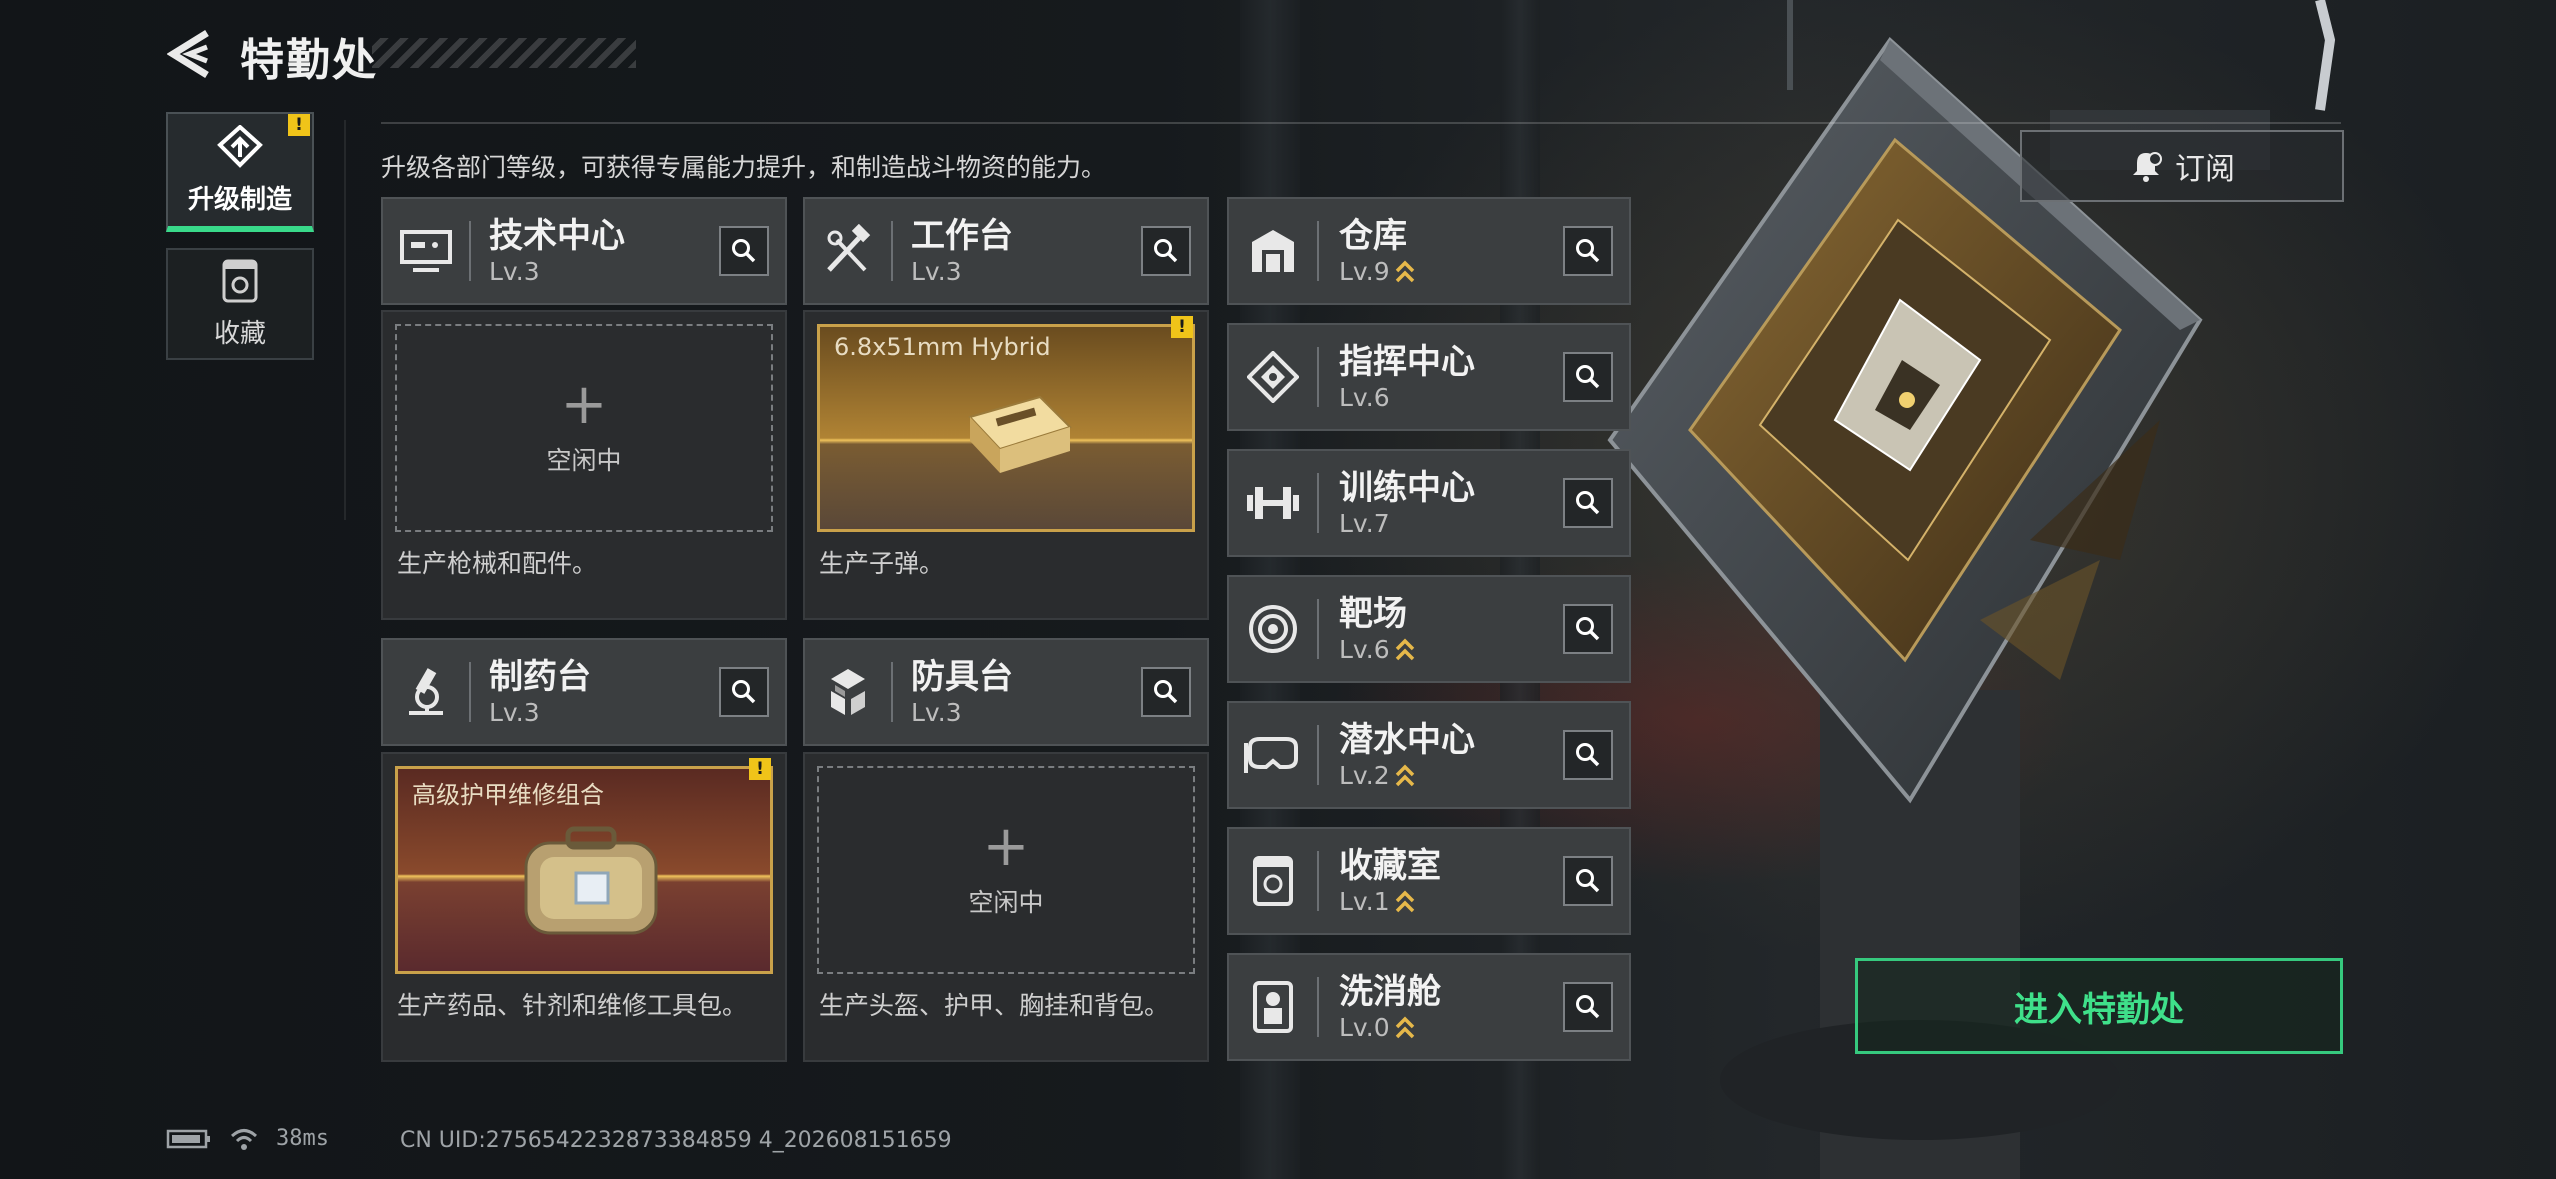 This screenshot has width=2556, height=1179. Describe the element at coordinates (557, 235) in the screenshot. I see `workshop-name: 技术中心` at that location.